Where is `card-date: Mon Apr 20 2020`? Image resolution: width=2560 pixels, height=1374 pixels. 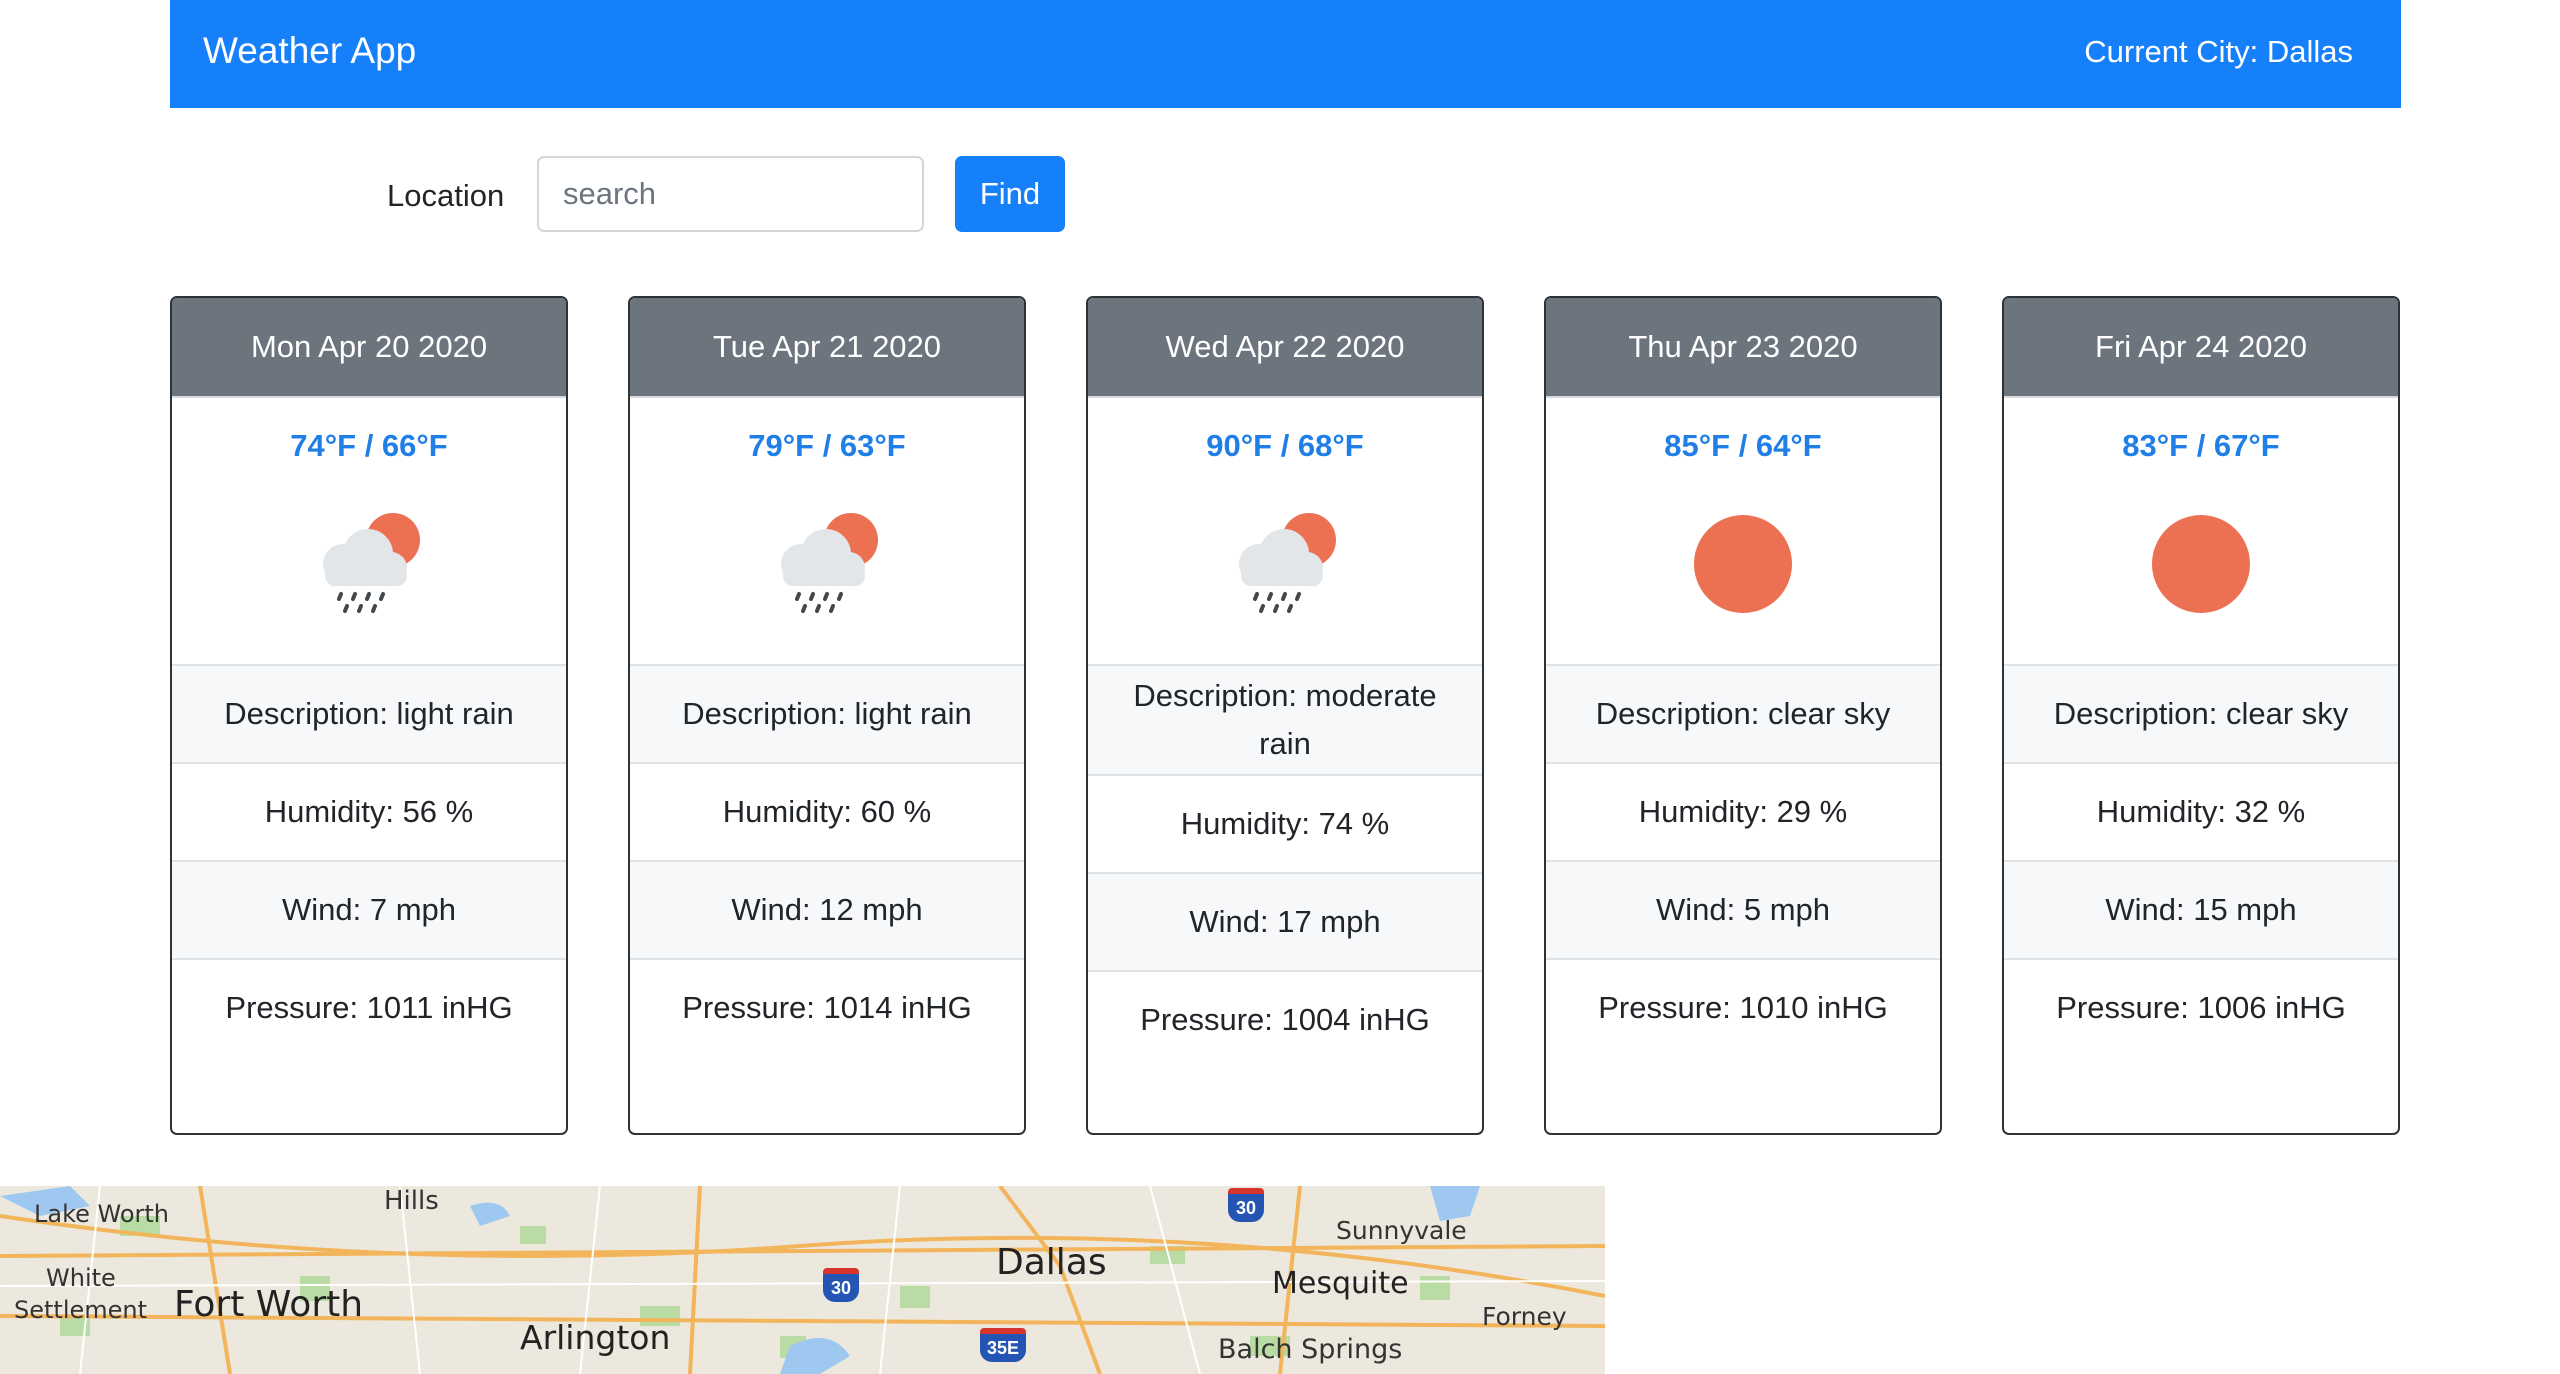 card-date: Mon Apr 20 2020 is located at coordinates (369, 348).